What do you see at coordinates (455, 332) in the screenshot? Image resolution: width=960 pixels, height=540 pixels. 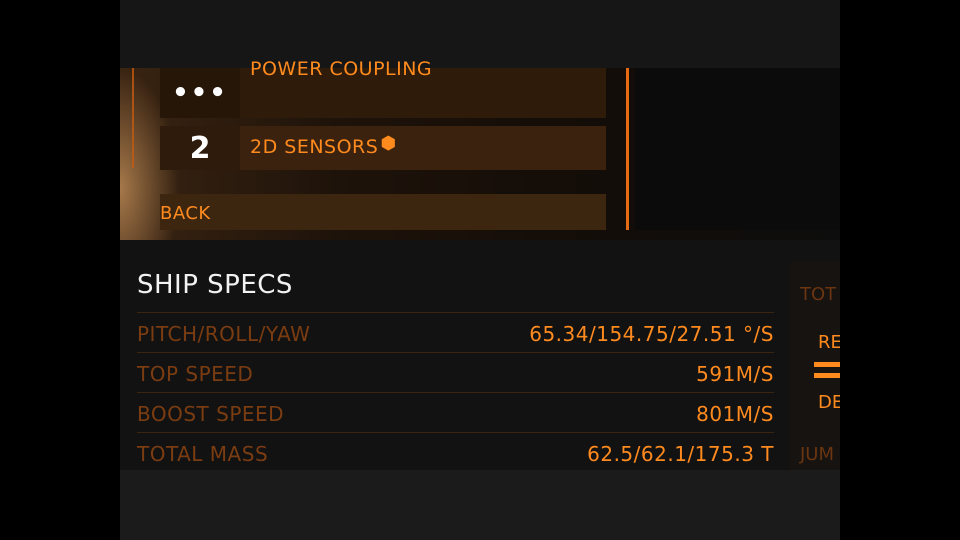 I see `spec-row-pitch-roll-yaw: PITCH/ROLL/YAW 65.34/154.75/27.51 °/S` at bounding box center [455, 332].